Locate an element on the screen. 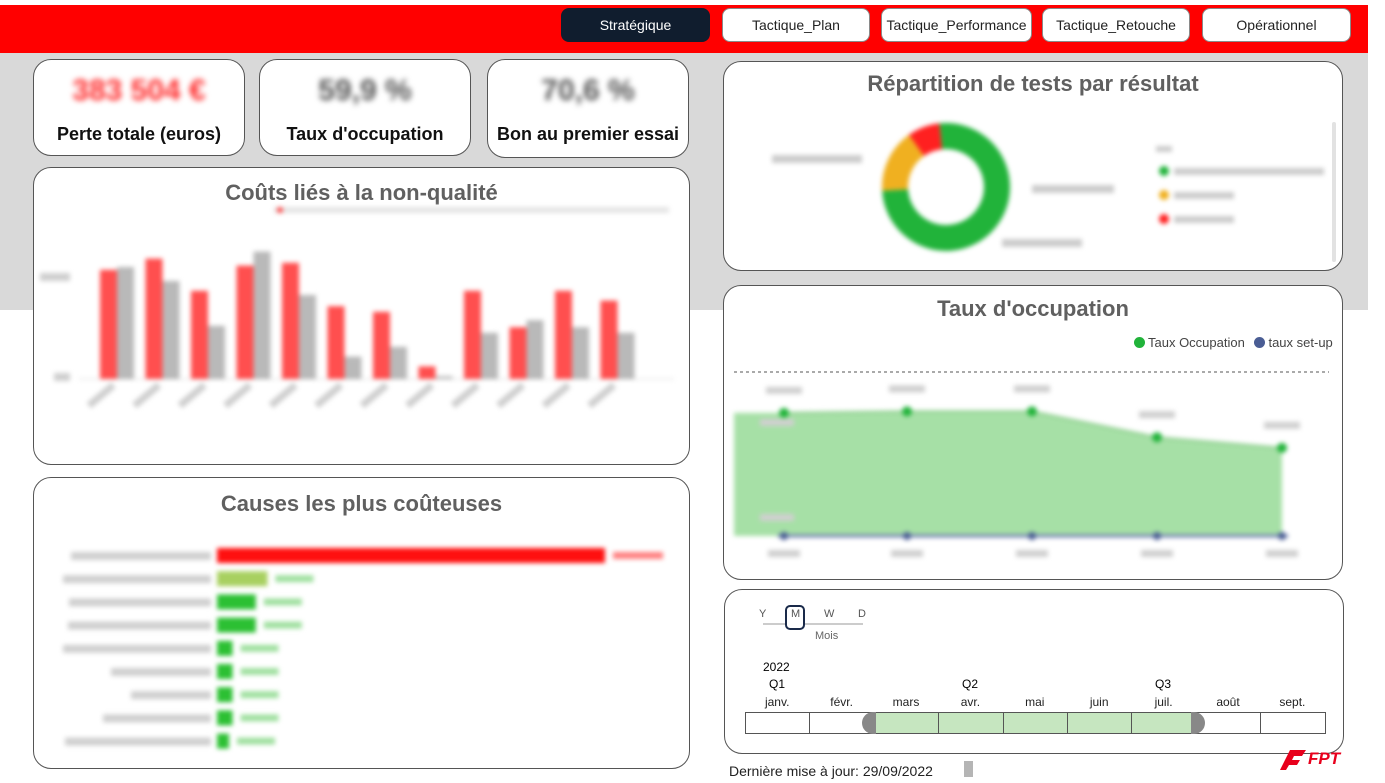 This screenshot has height=783, width=1385. legend-title is located at coordinates (1164, 149).